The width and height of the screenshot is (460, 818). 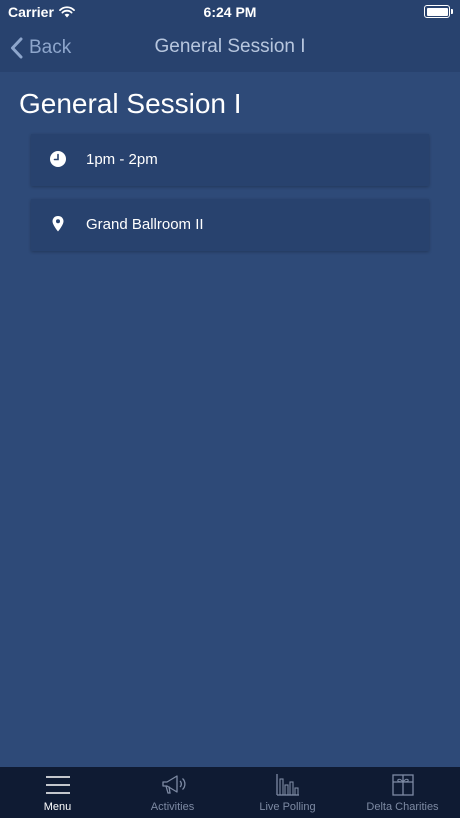 What do you see at coordinates (57, 785) in the screenshot?
I see `menu-icon` at bounding box center [57, 785].